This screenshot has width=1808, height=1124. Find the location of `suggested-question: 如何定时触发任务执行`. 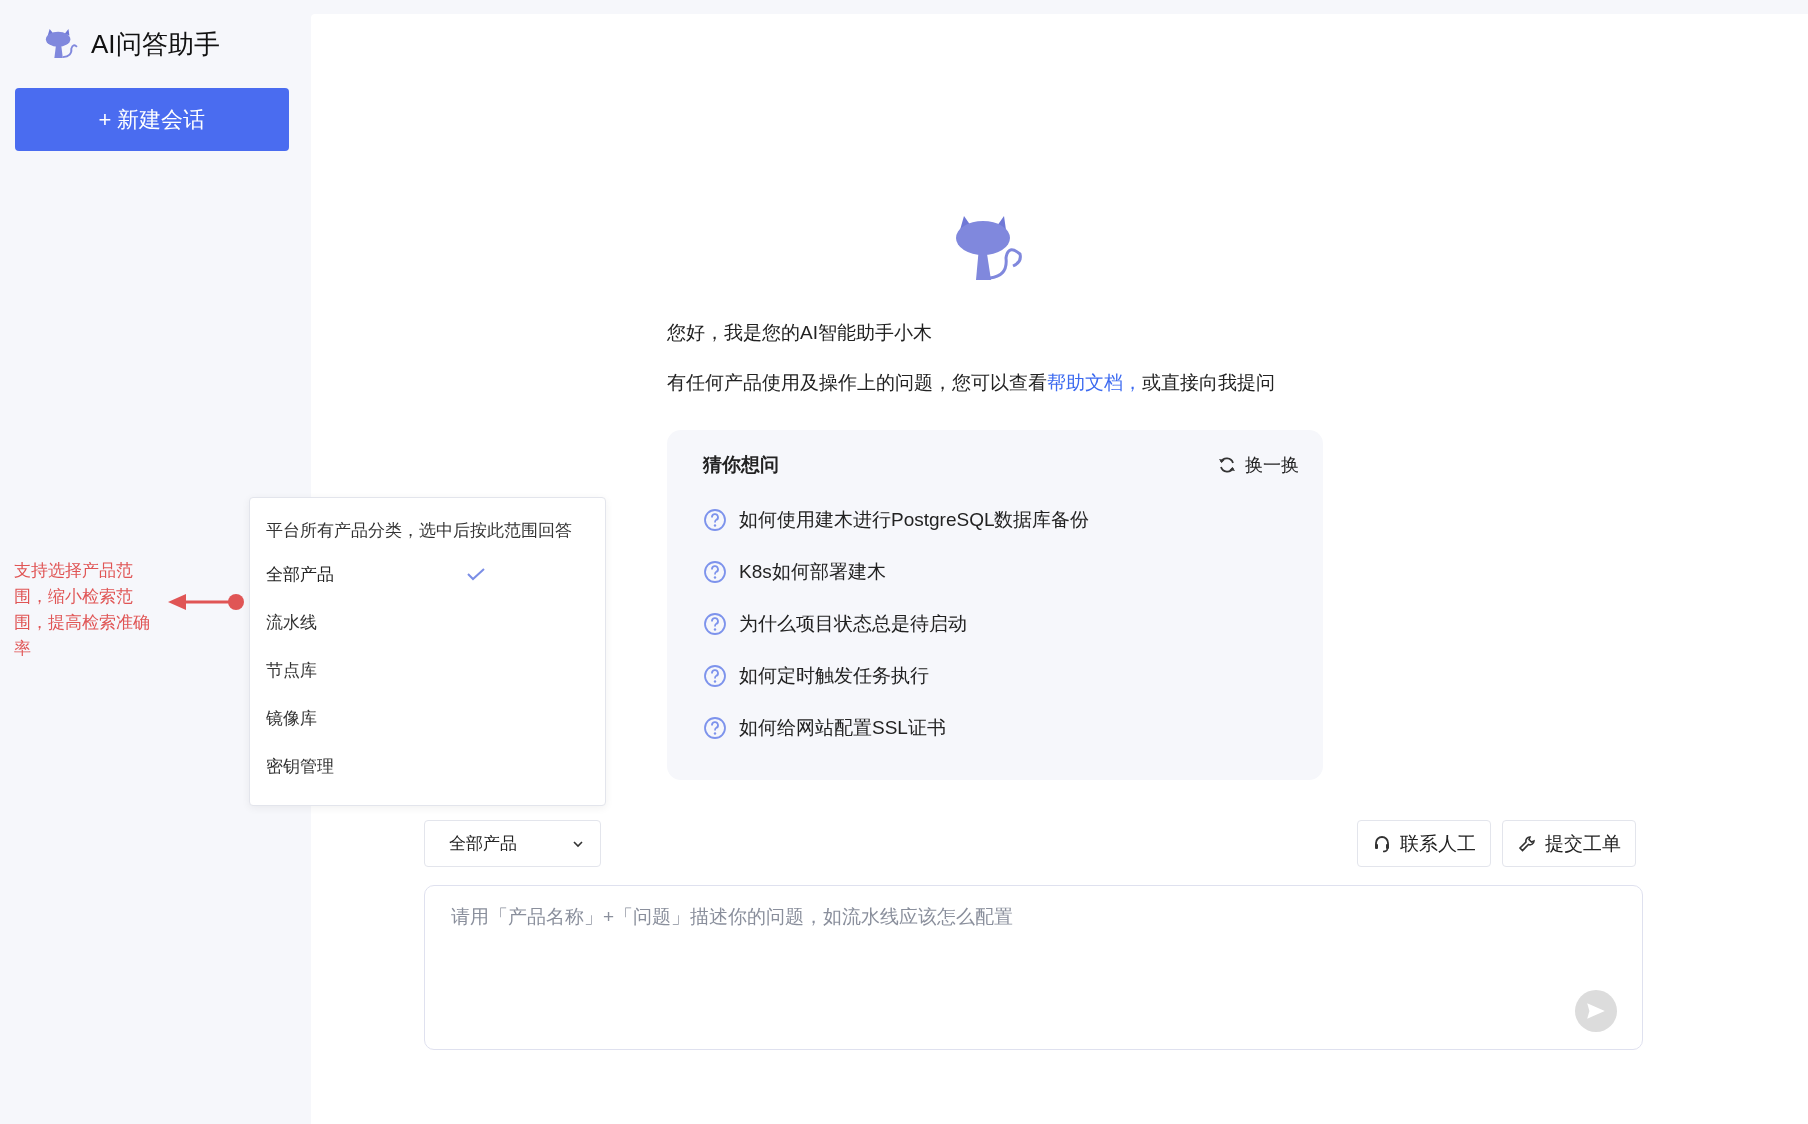

suggested-question: 如何定时触发任务执行 is located at coordinates (834, 676).